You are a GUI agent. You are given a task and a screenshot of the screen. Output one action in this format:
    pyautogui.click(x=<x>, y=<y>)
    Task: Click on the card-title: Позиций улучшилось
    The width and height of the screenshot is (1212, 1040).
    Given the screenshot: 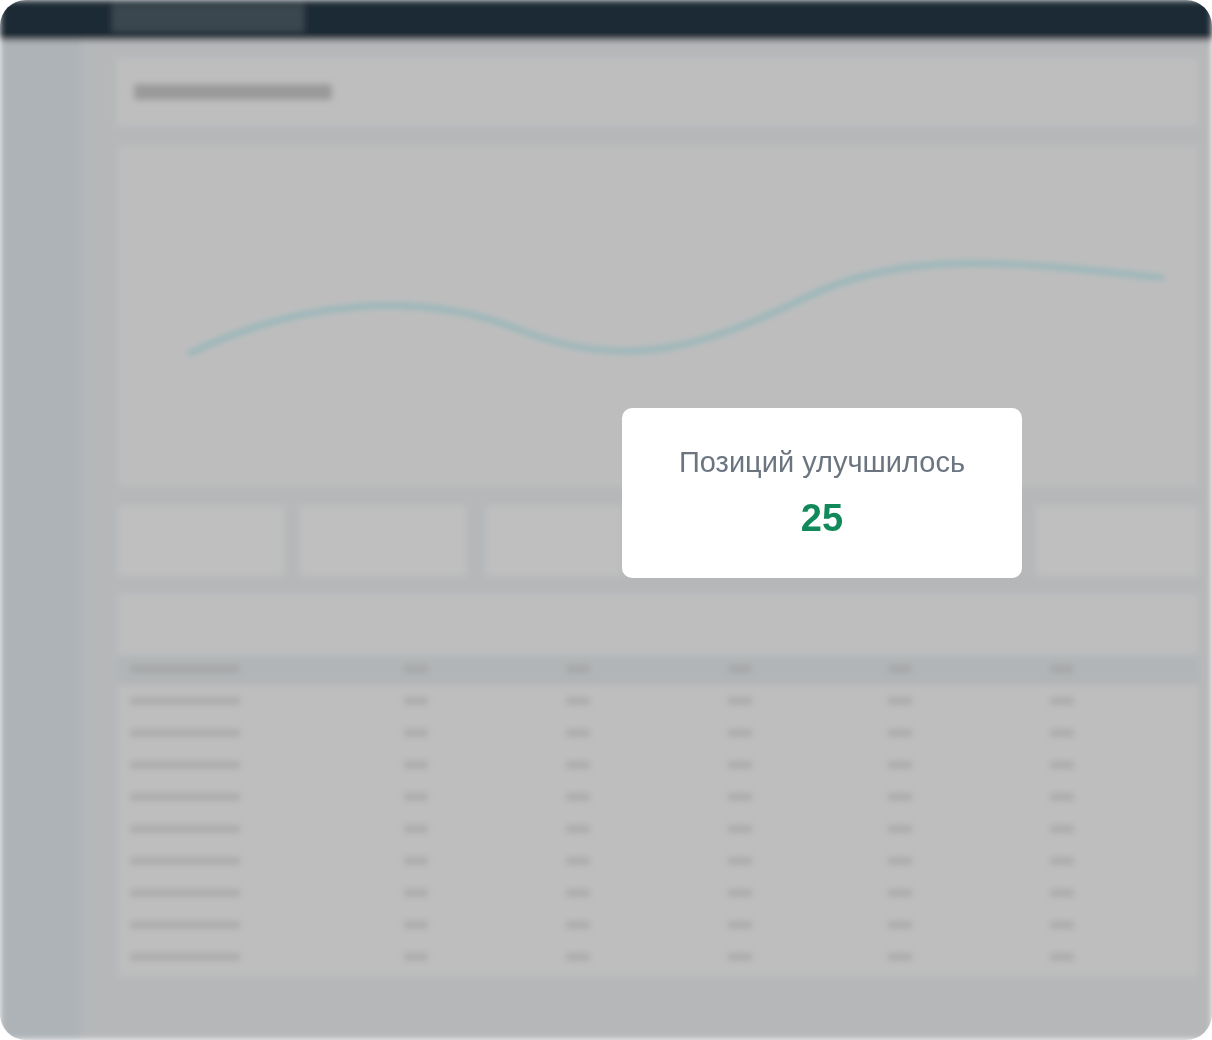 What is the action you would take?
    pyautogui.click(x=822, y=462)
    